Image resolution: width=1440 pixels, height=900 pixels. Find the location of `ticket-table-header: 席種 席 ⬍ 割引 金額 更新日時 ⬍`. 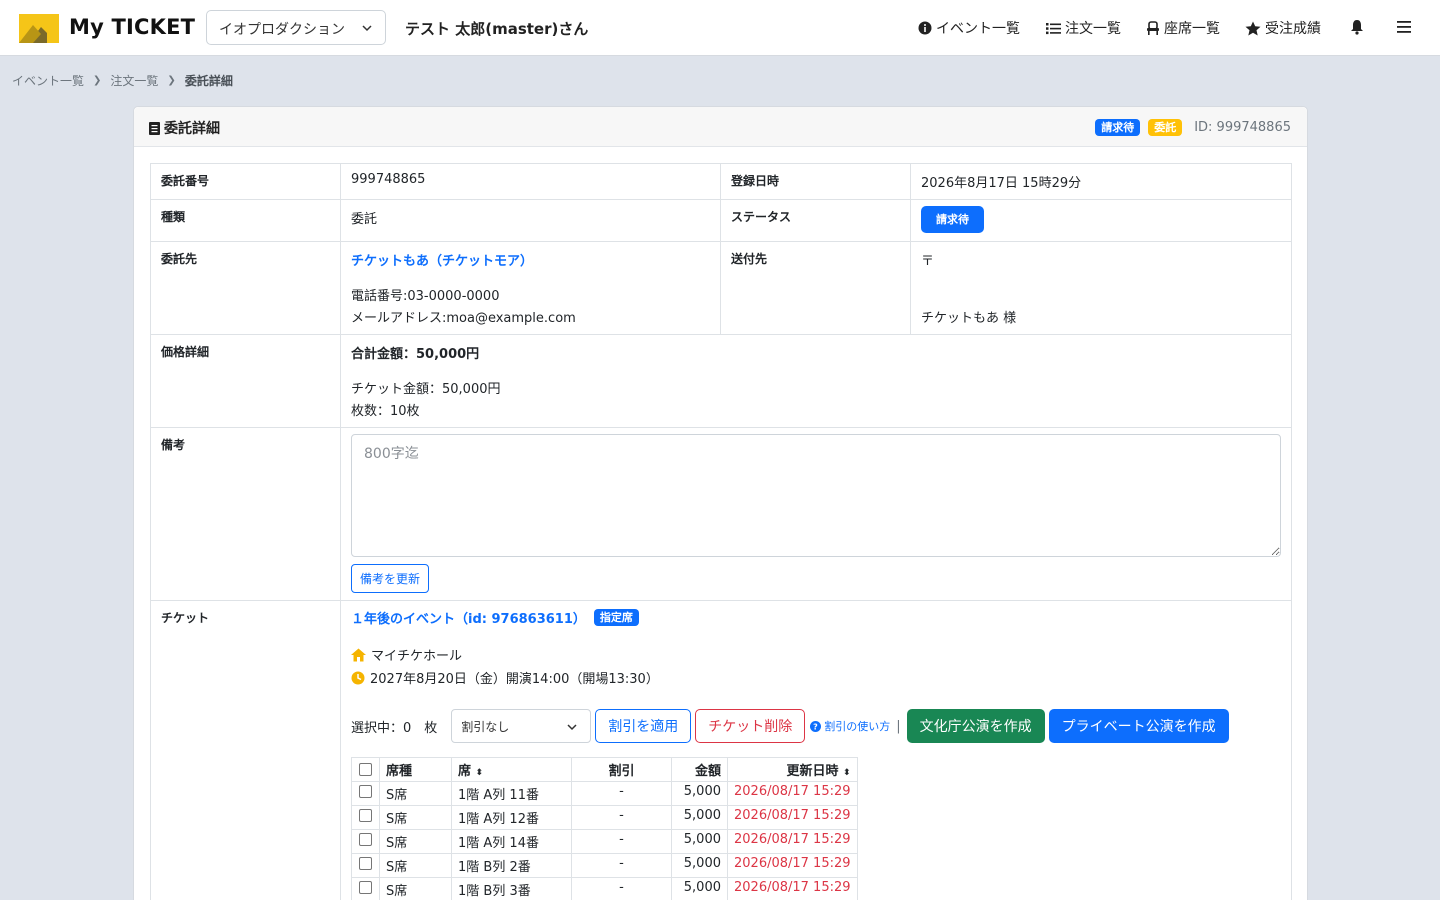

ticket-table-header: 席種 席 ⬍ 割引 金額 更新日時 ⬍ is located at coordinates (604, 769).